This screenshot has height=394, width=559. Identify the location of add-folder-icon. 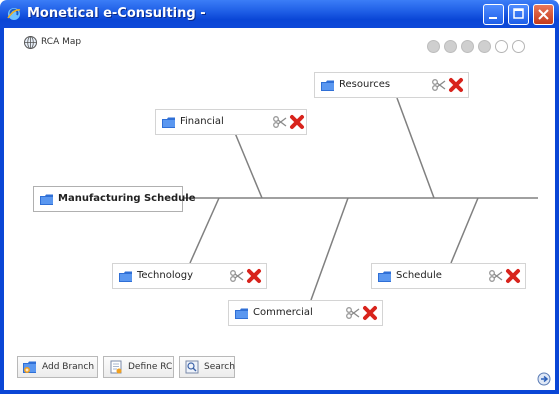
(29, 367).